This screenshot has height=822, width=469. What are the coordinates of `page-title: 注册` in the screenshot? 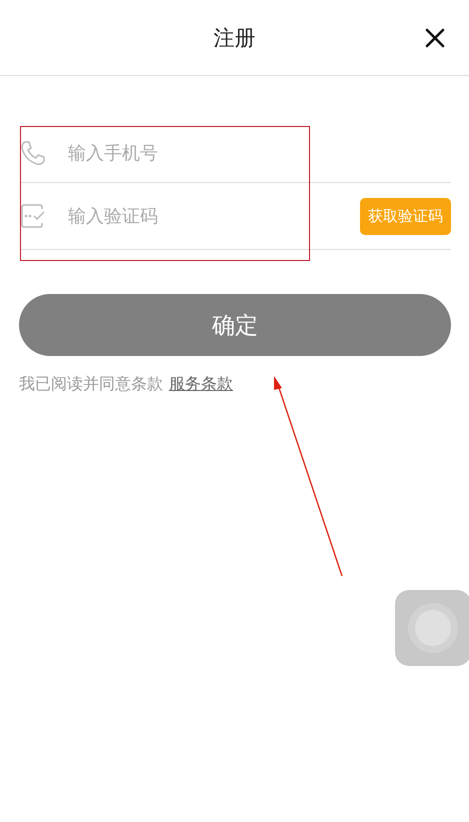 It's located at (235, 38).